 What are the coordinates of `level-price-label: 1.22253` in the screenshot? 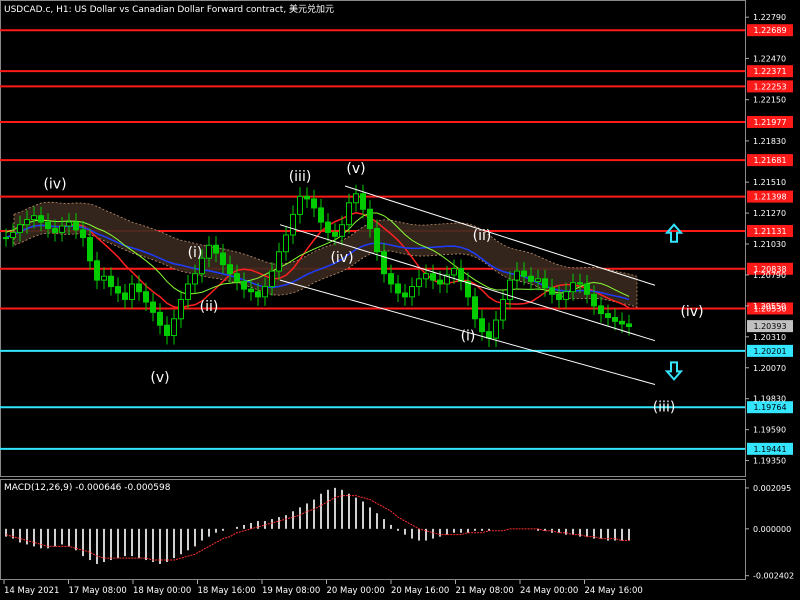 It's located at (769, 86).